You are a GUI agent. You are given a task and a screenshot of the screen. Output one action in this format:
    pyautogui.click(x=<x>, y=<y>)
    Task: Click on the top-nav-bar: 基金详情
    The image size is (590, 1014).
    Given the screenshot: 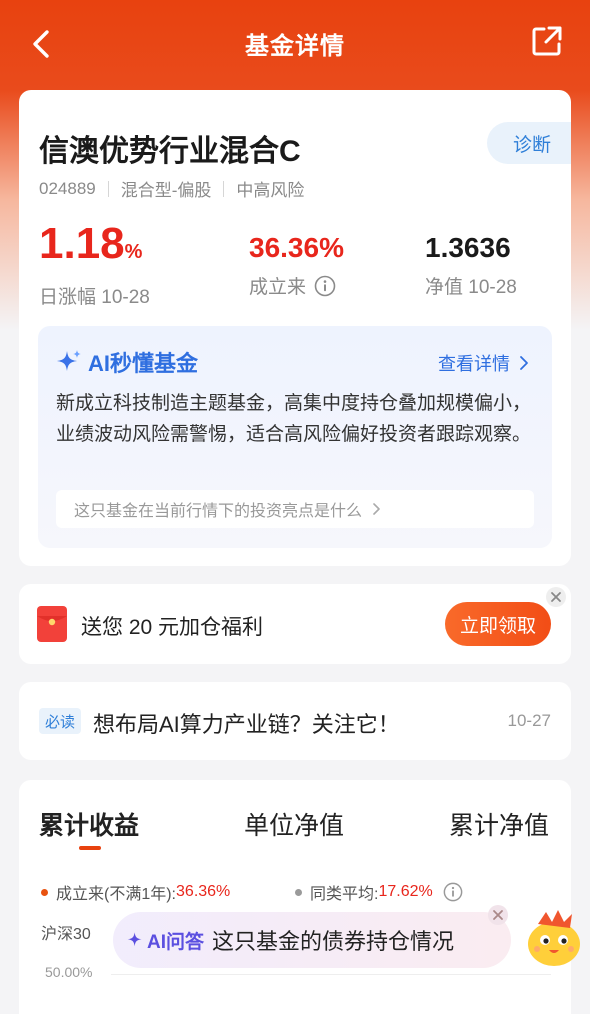 What is the action you would take?
    pyautogui.click(x=295, y=43)
    